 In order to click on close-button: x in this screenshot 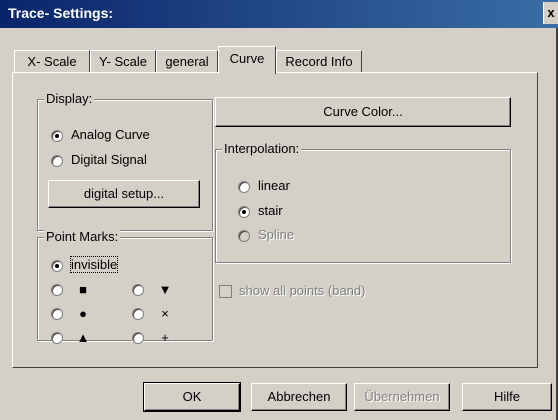, I will do `click(550, 13)`.